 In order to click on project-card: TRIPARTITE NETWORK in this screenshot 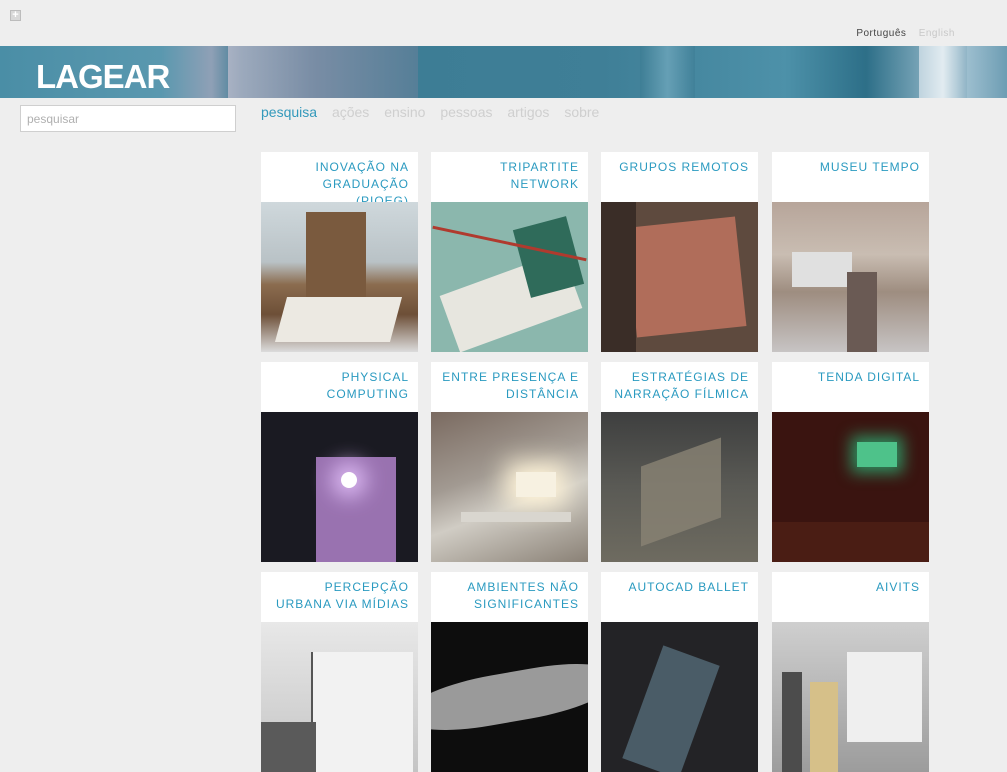, I will do `click(509, 252)`.